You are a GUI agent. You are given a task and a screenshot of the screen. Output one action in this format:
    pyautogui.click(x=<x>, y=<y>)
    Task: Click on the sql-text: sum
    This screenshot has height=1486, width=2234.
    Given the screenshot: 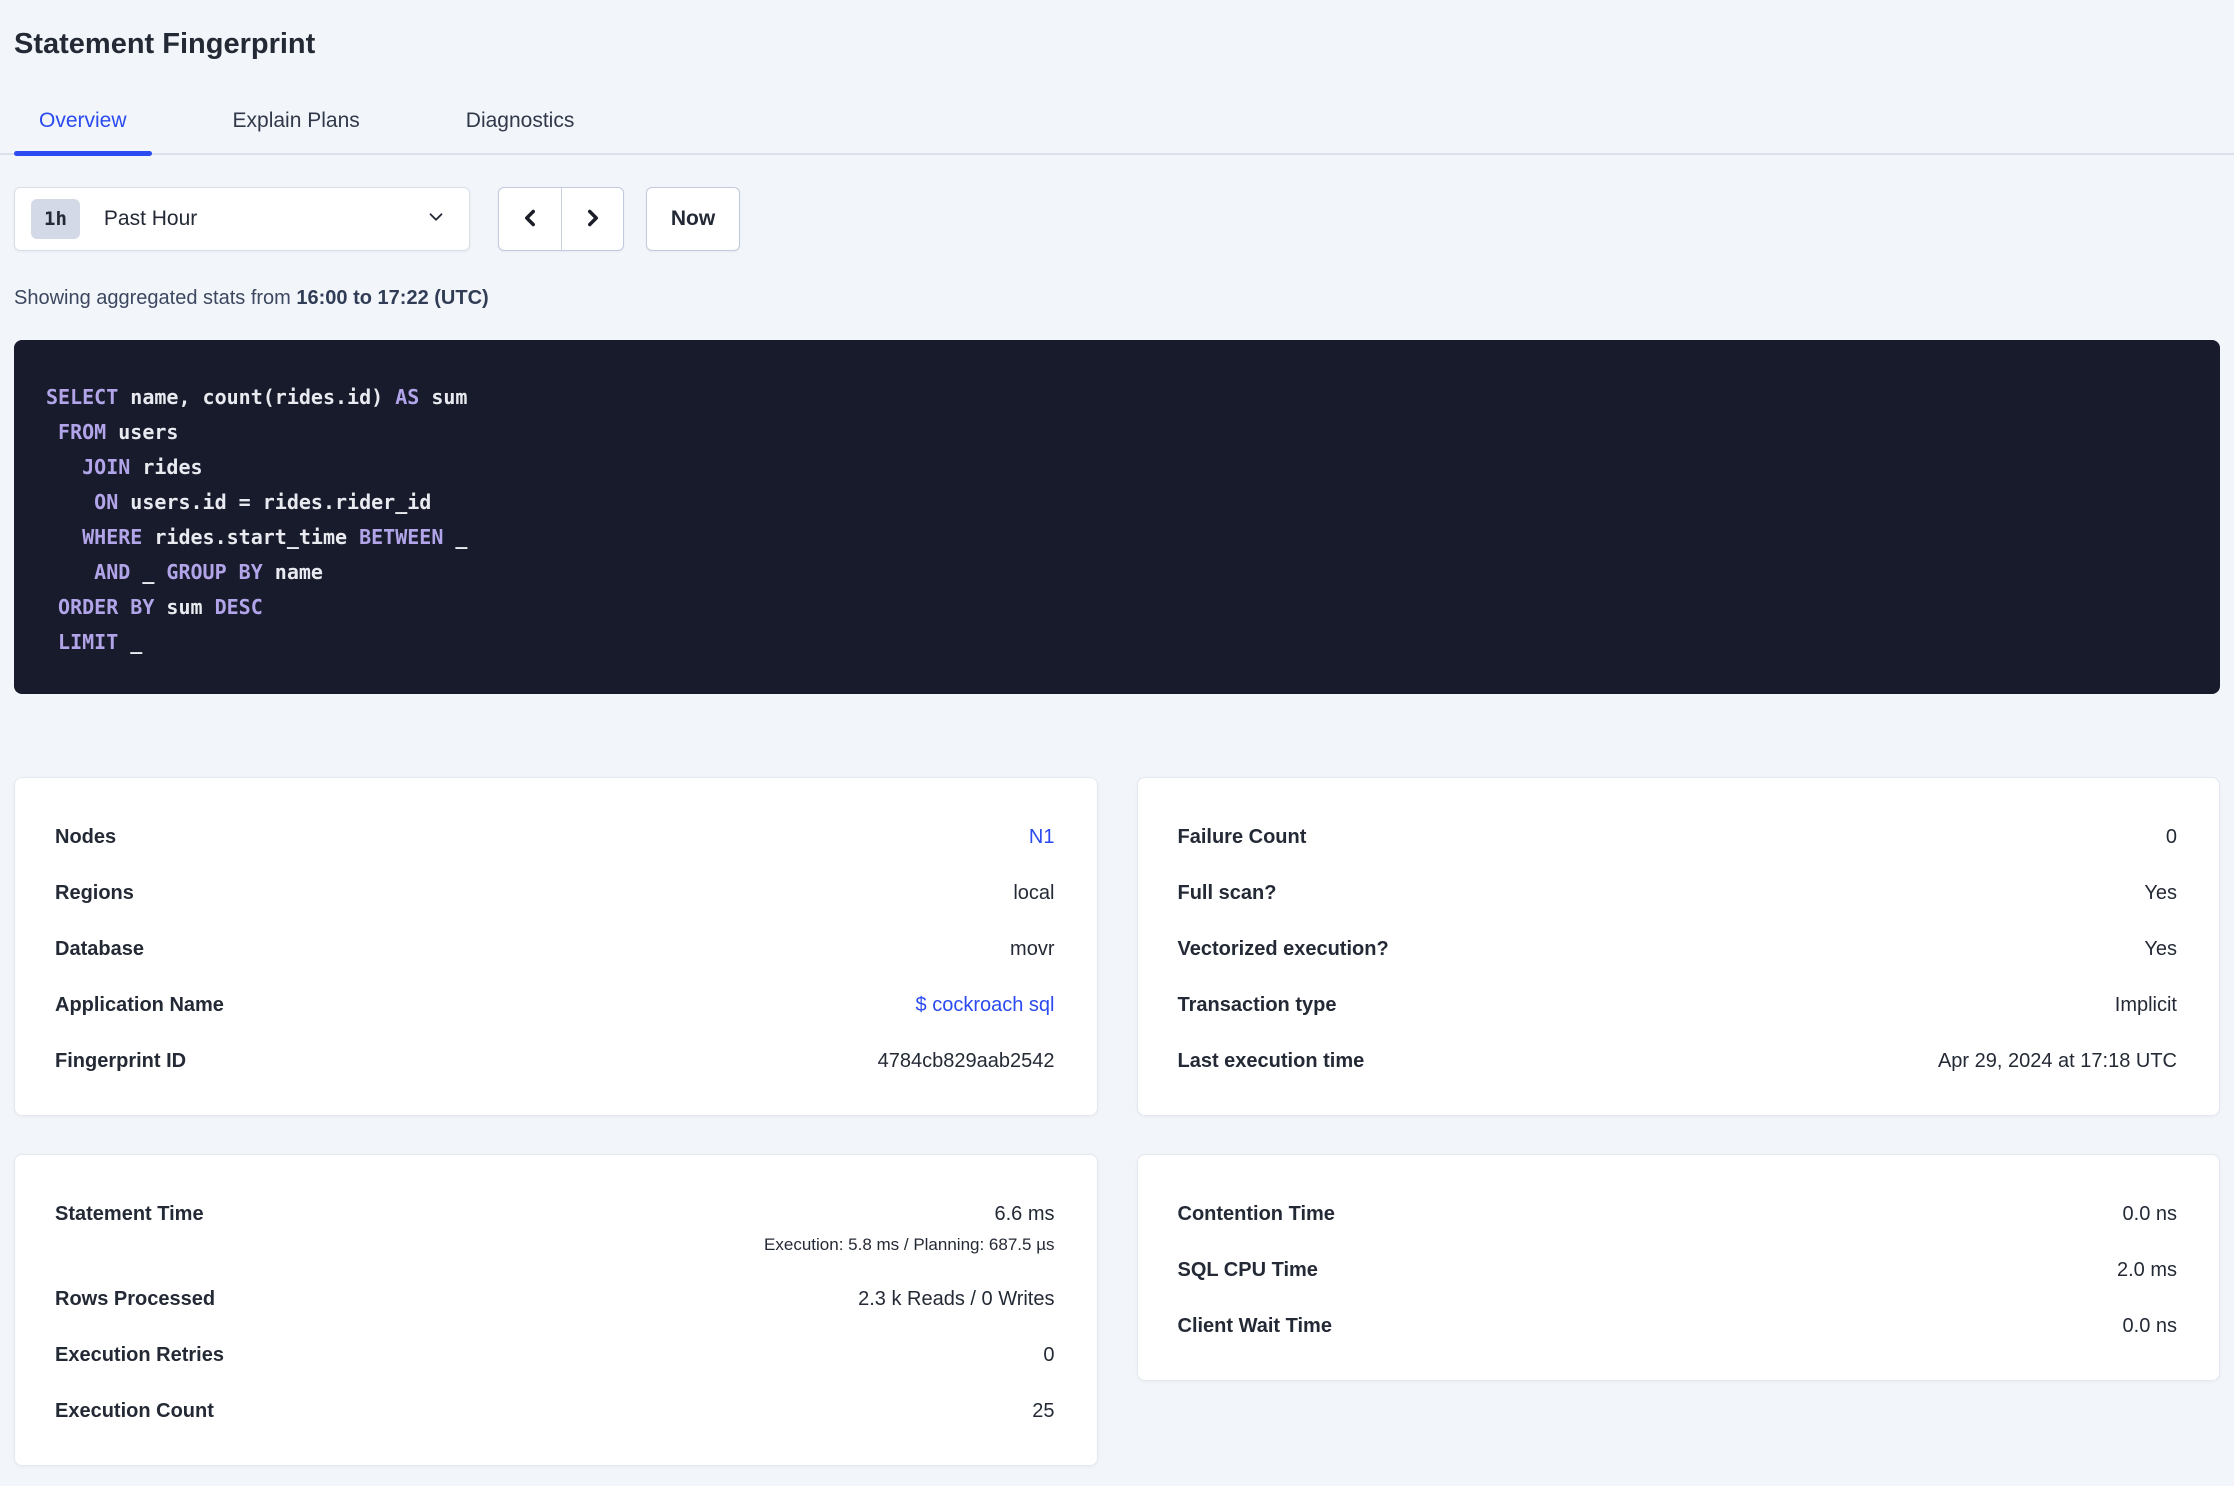 What is the action you would take?
    pyautogui.click(x=184, y=607)
    